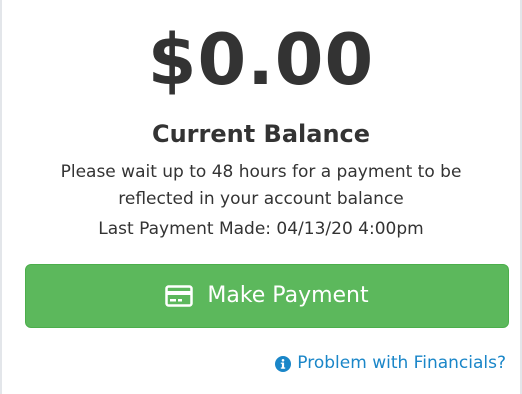 The width and height of the screenshot is (522, 394). I want to click on balance-amount: $0.00, so click(261, 60).